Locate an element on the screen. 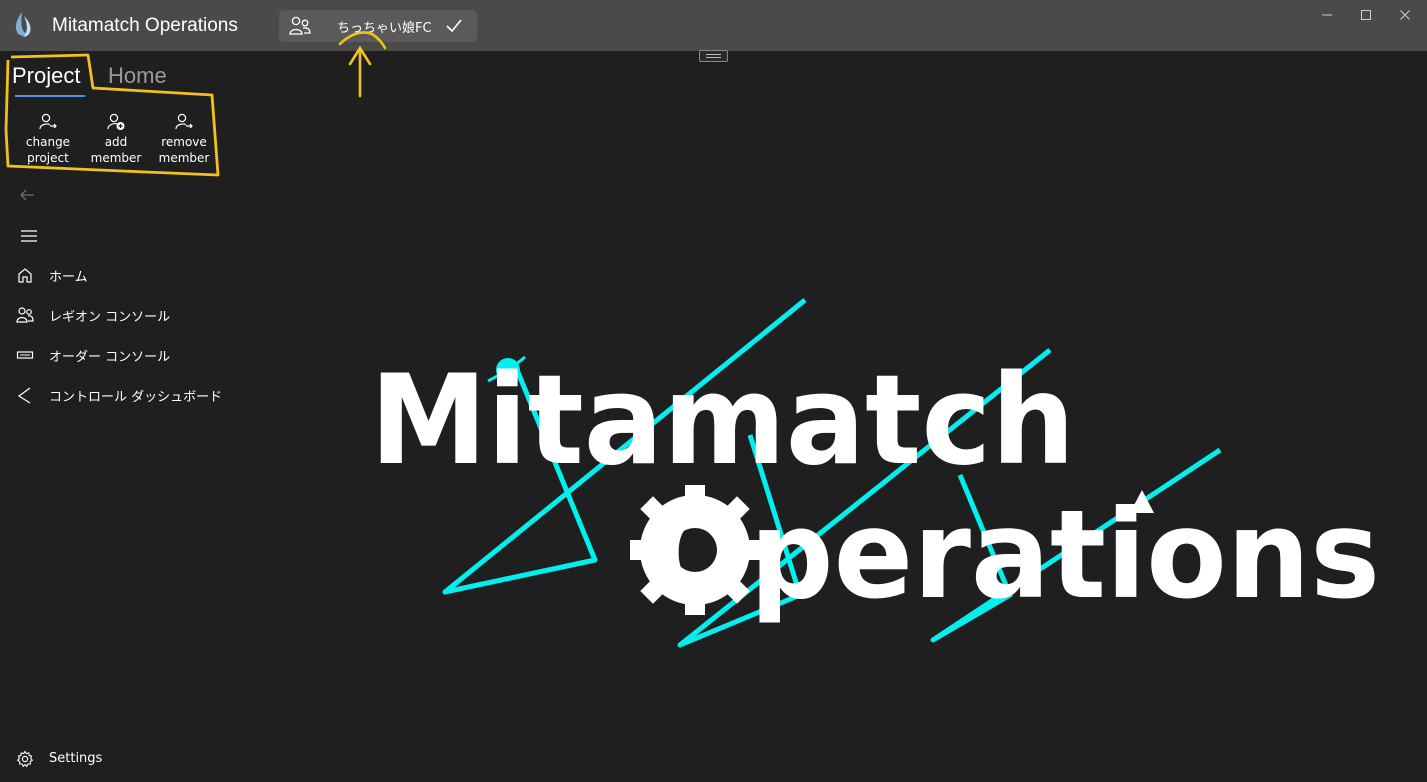 The width and height of the screenshot is (1427, 782). window-title: Mitamatch Operations is located at coordinates (145, 25).